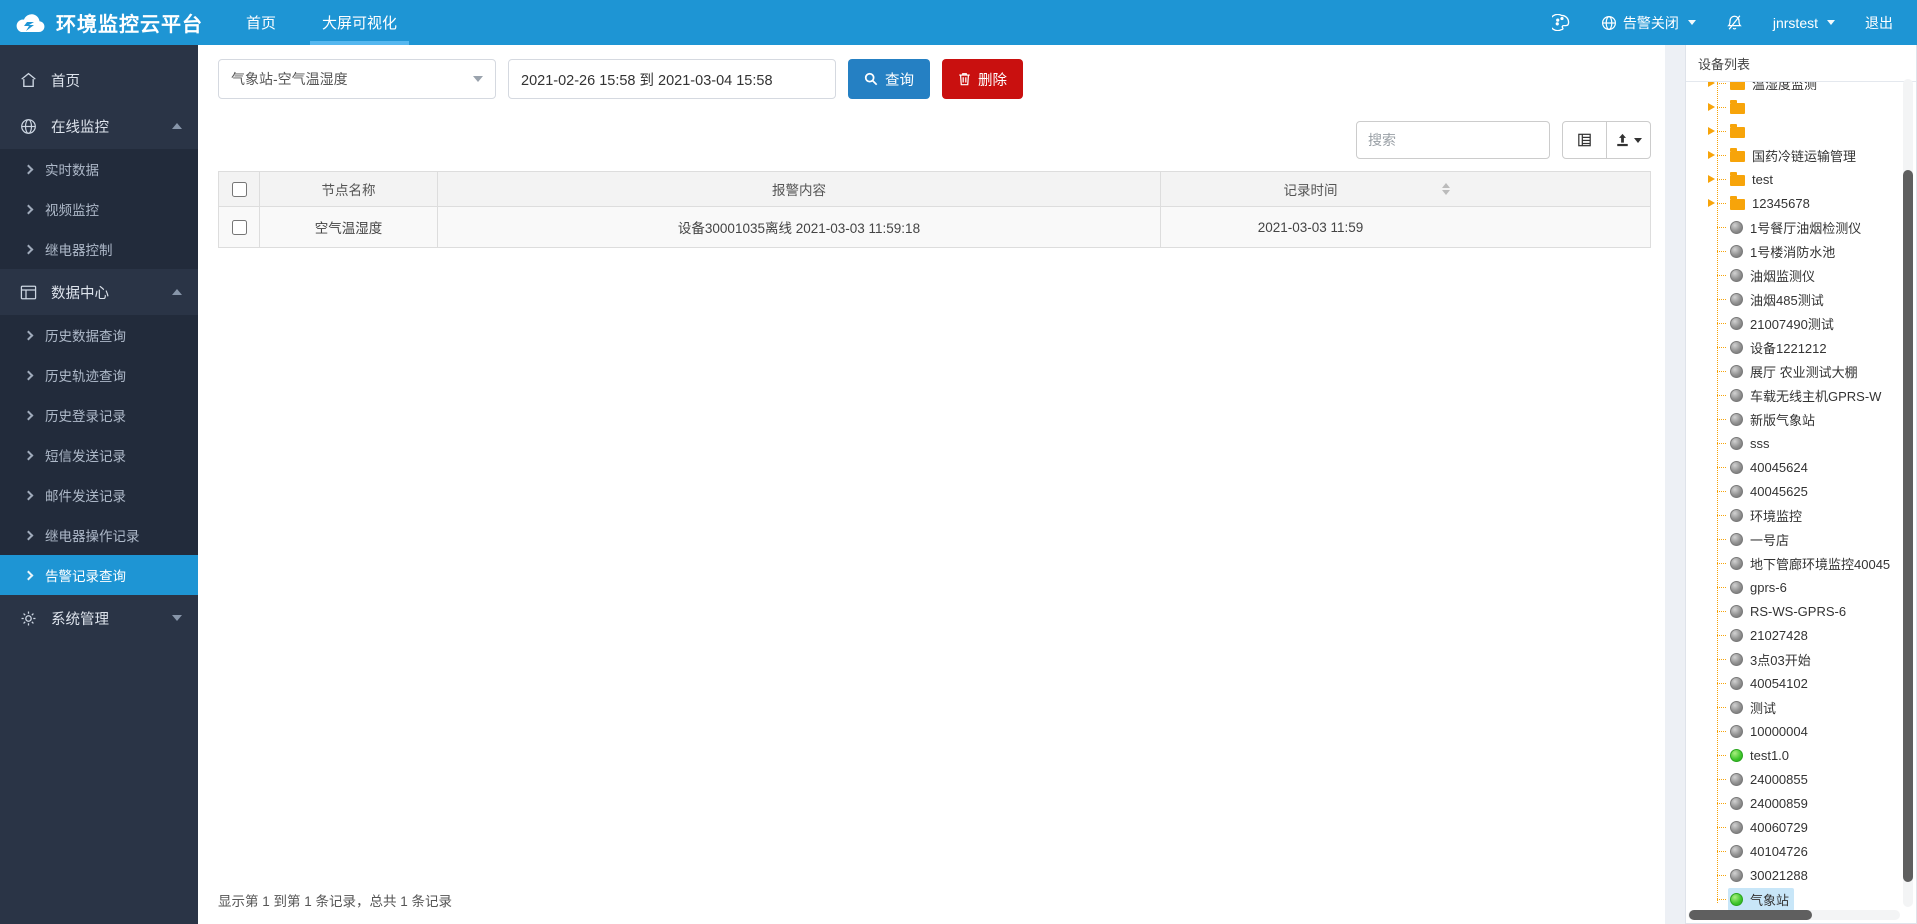 This screenshot has height=924, width=1917. Describe the element at coordinates (672, 79) in the screenshot. I see `date-range-input` at that location.